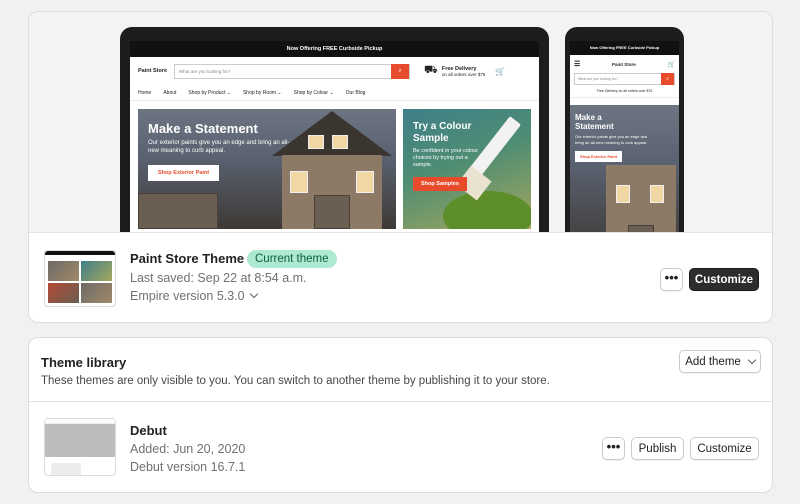 The height and width of the screenshot is (504, 800). I want to click on add-theme-button: Add theme, so click(720, 361).